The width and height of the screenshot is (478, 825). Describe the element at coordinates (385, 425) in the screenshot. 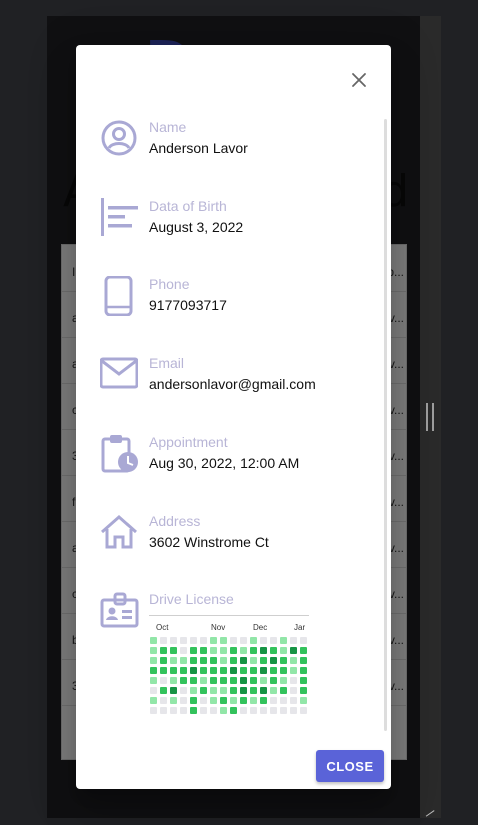

I see `scrollbar` at that location.